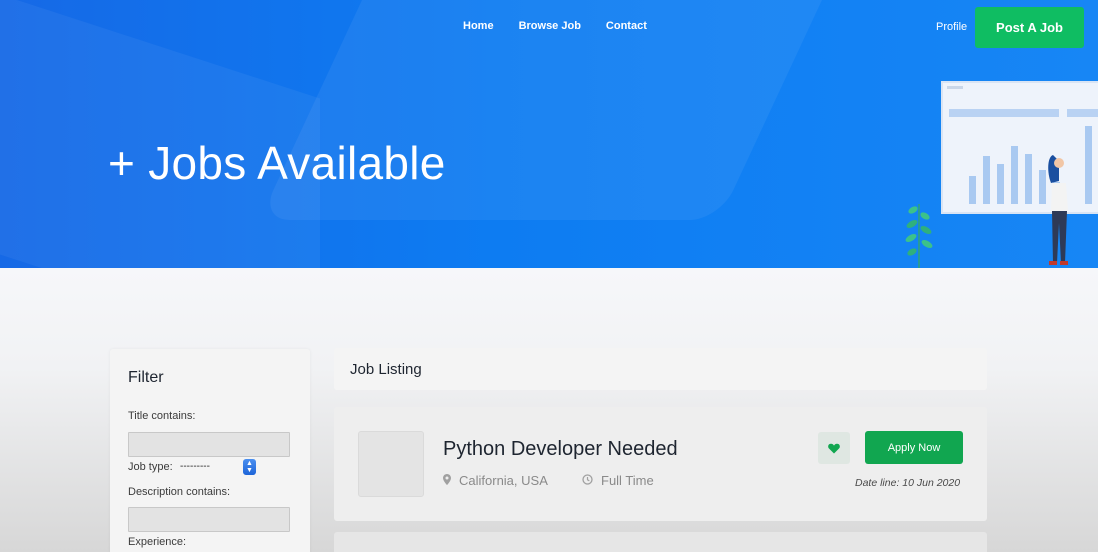 The height and width of the screenshot is (552, 1098). I want to click on main-nav: Home Browse Job Contact, so click(555, 26).